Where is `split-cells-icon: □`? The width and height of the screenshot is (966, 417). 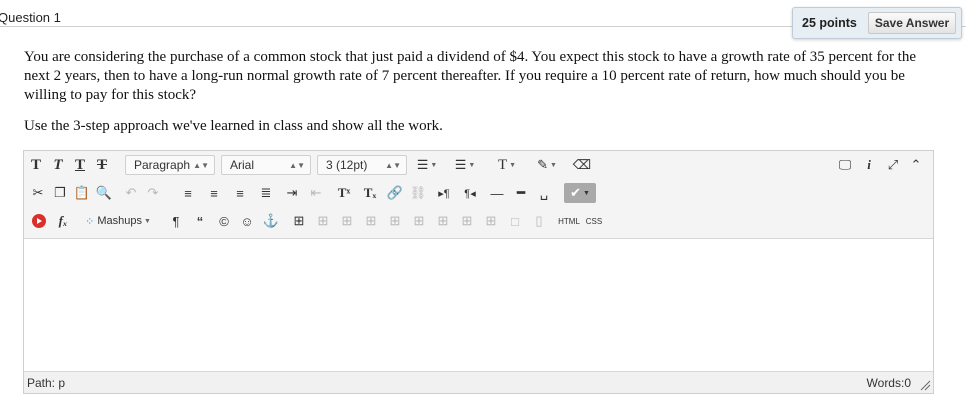
split-cells-icon: □ is located at coordinates (515, 221).